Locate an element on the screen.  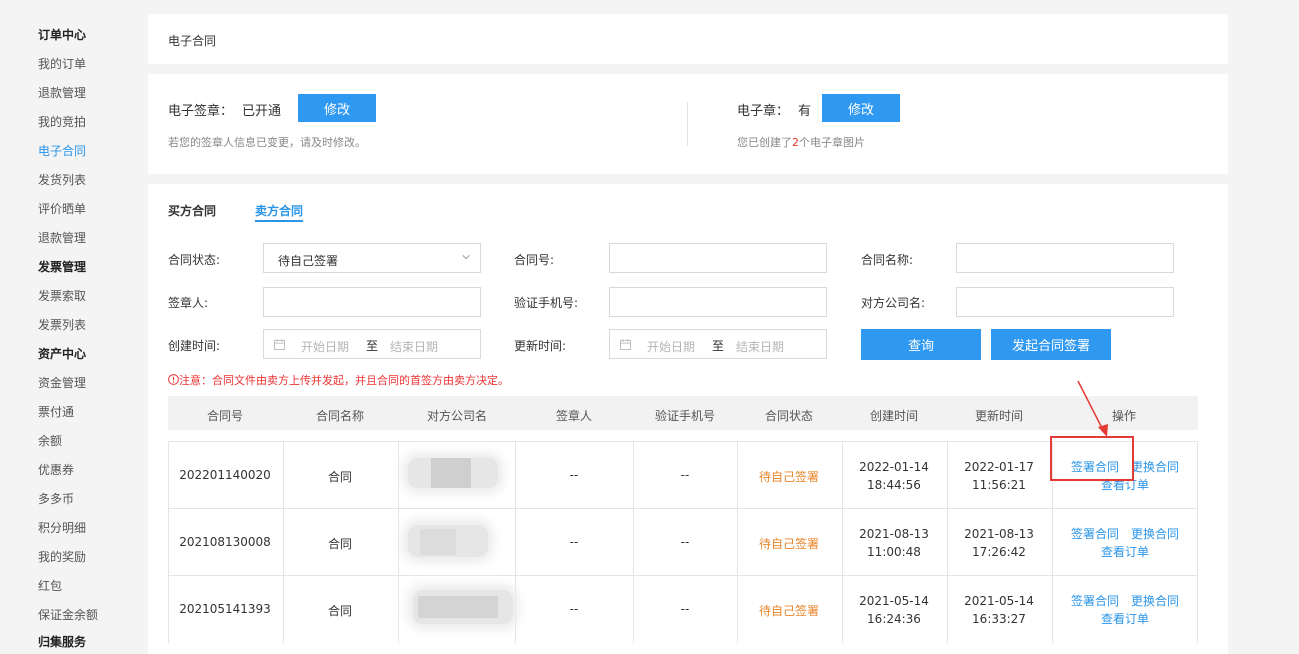
estamp-label: 电子章： is located at coordinates (763, 111).